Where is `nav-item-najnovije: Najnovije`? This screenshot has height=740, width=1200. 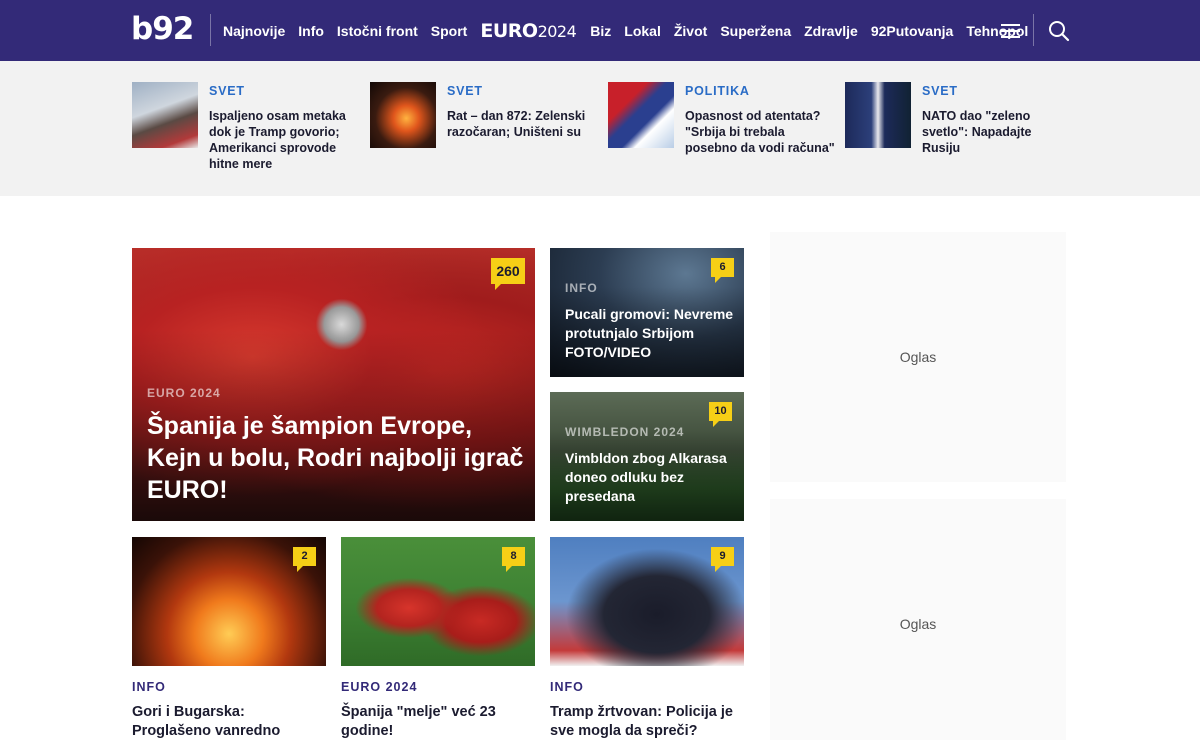
nav-item-najnovije: Najnovije is located at coordinates (254, 31).